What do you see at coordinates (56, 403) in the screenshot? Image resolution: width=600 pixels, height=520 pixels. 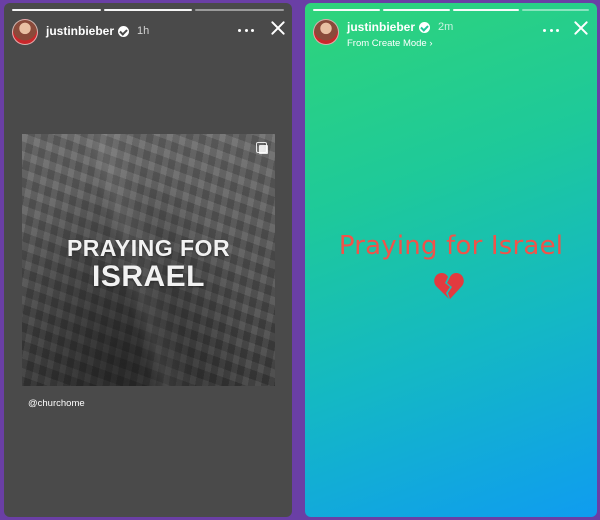 I see `mention-sticker: @churchome` at bounding box center [56, 403].